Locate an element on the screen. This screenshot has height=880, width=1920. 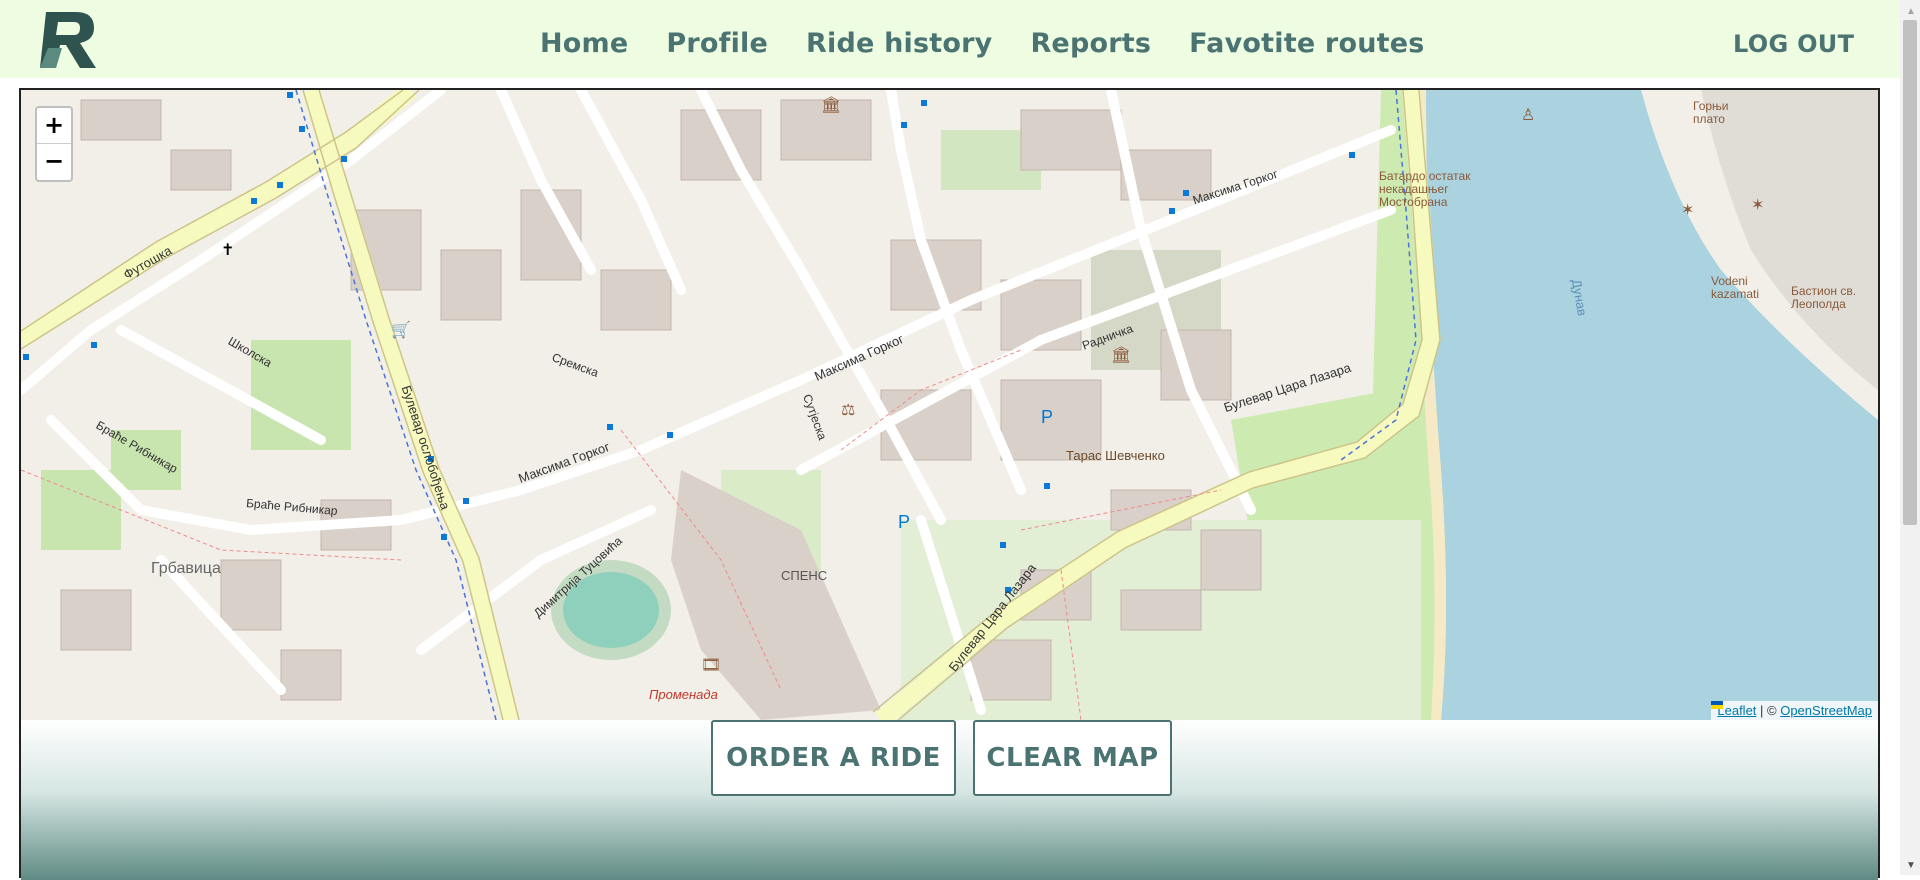
map-attribution: Leaflet | © OpenStreetMap is located at coordinates (1794, 710).